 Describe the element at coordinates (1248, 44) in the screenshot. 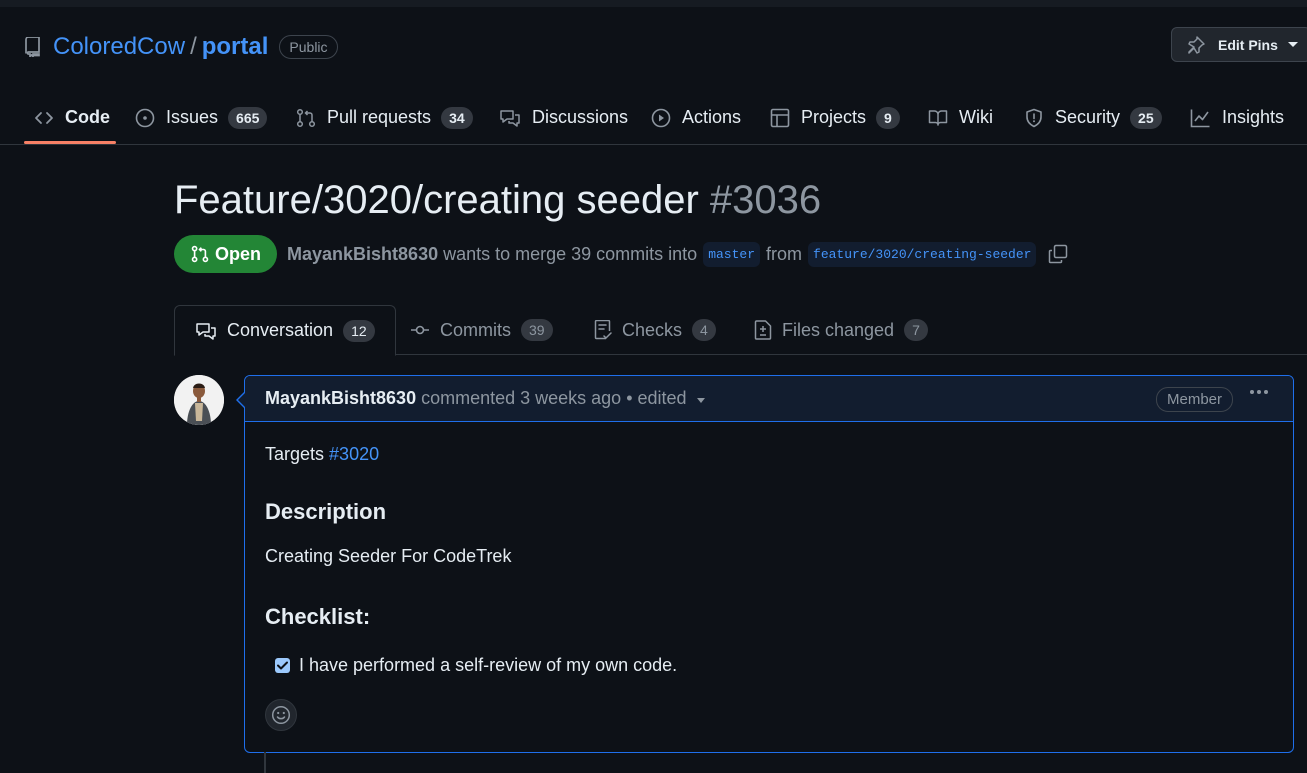

I see `edit-pins-label: Edit Pins` at that location.